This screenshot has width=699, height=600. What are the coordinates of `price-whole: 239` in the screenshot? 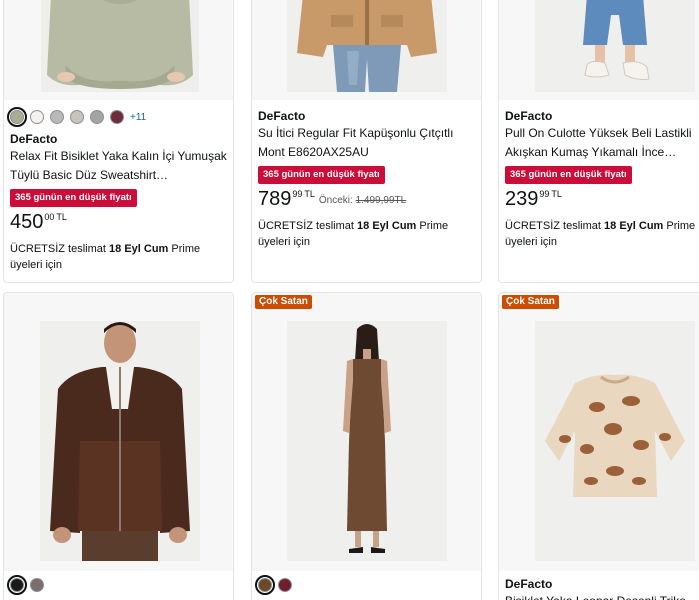 It's located at (522, 199).